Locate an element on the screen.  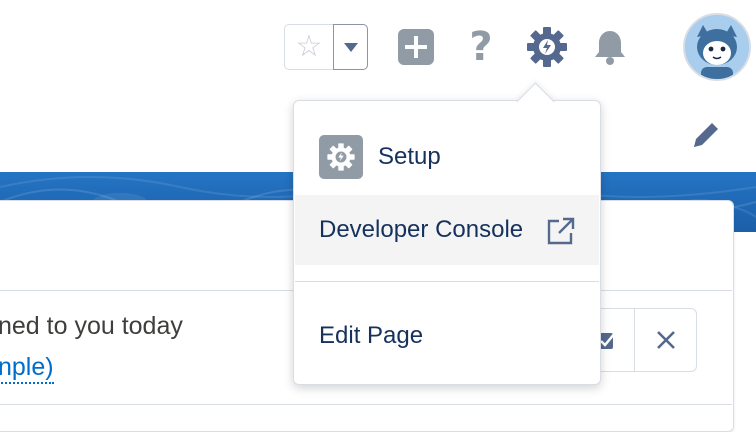
dismiss-task-button is located at coordinates (665, 340).